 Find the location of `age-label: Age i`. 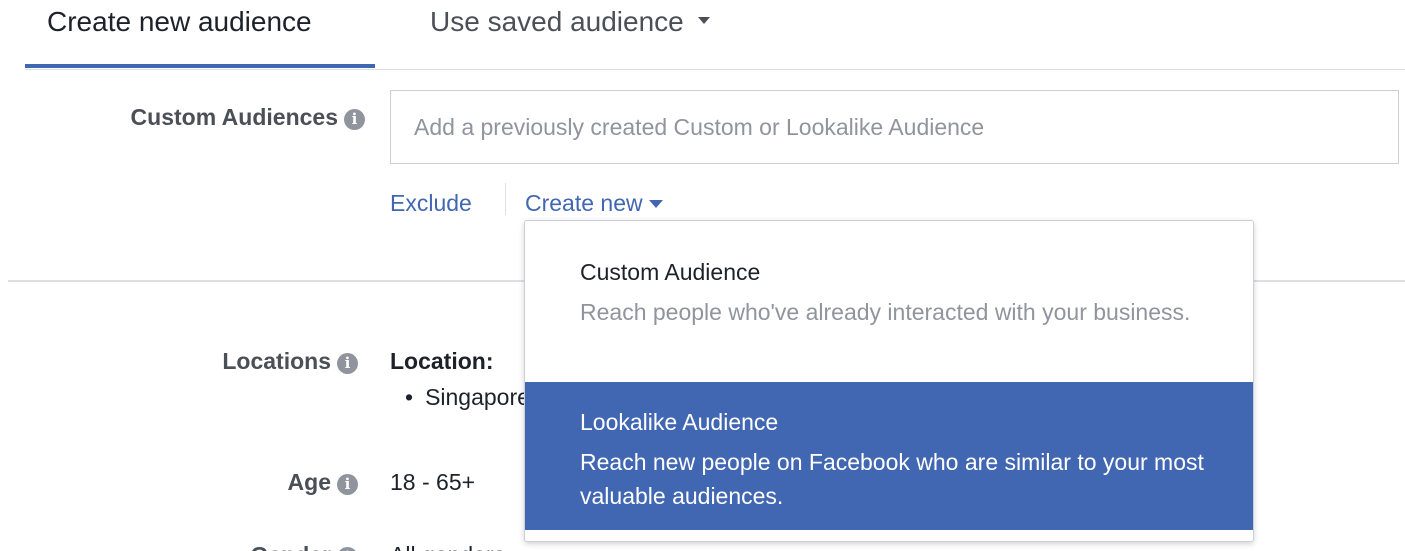

age-label: Age i is located at coordinates (323, 482).